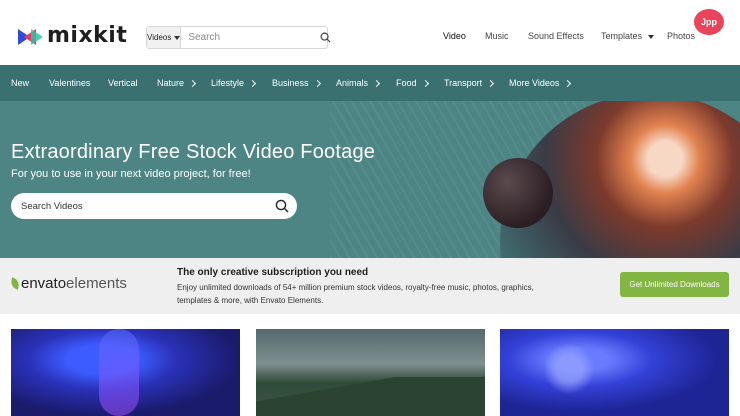 The height and width of the screenshot is (416, 740). Describe the element at coordinates (534, 83) in the screenshot. I see `category-label: More Videos` at that location.